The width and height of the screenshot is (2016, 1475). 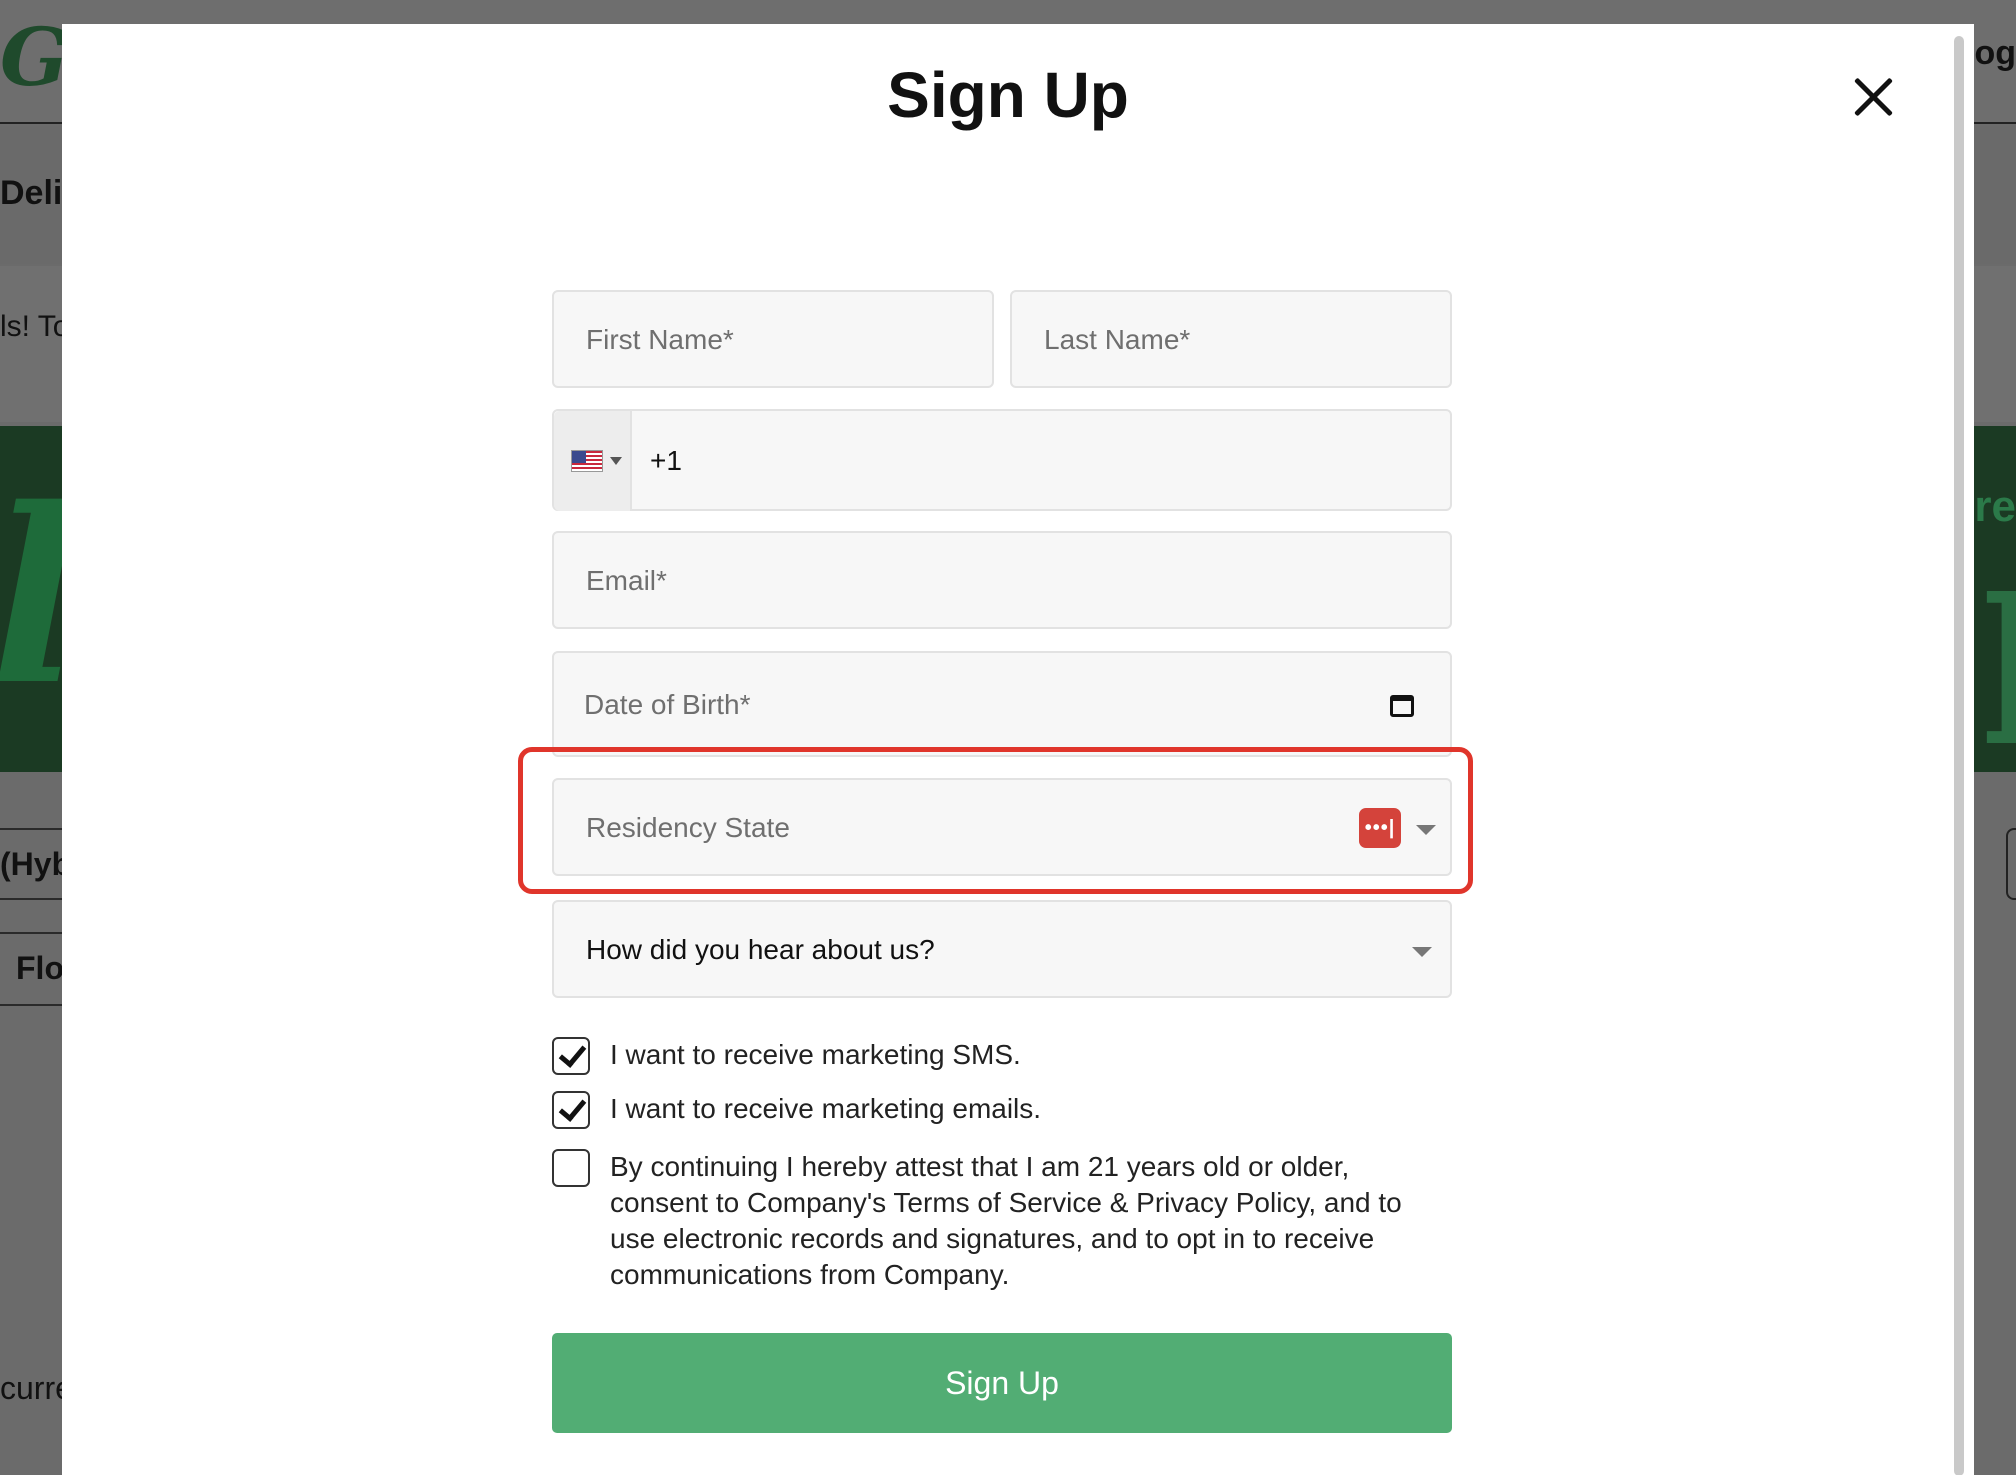 What do you see at coordinates (1873, 97) in the screenshot?
I see `close-icon` at bounding box center [1873, 97].